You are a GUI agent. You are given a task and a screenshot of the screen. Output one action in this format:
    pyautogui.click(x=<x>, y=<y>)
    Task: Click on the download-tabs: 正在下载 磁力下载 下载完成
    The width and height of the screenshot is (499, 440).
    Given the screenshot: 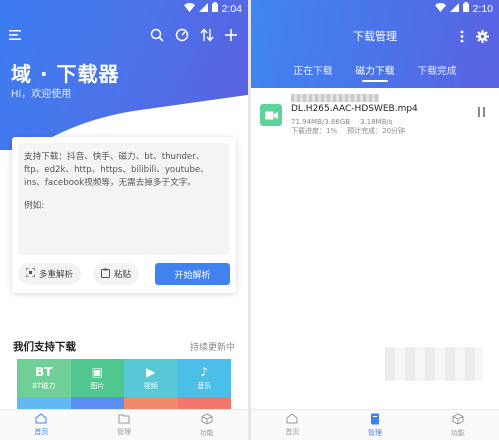 What is the action you would take?
    pyautogui.click(x=375, y=72)
    